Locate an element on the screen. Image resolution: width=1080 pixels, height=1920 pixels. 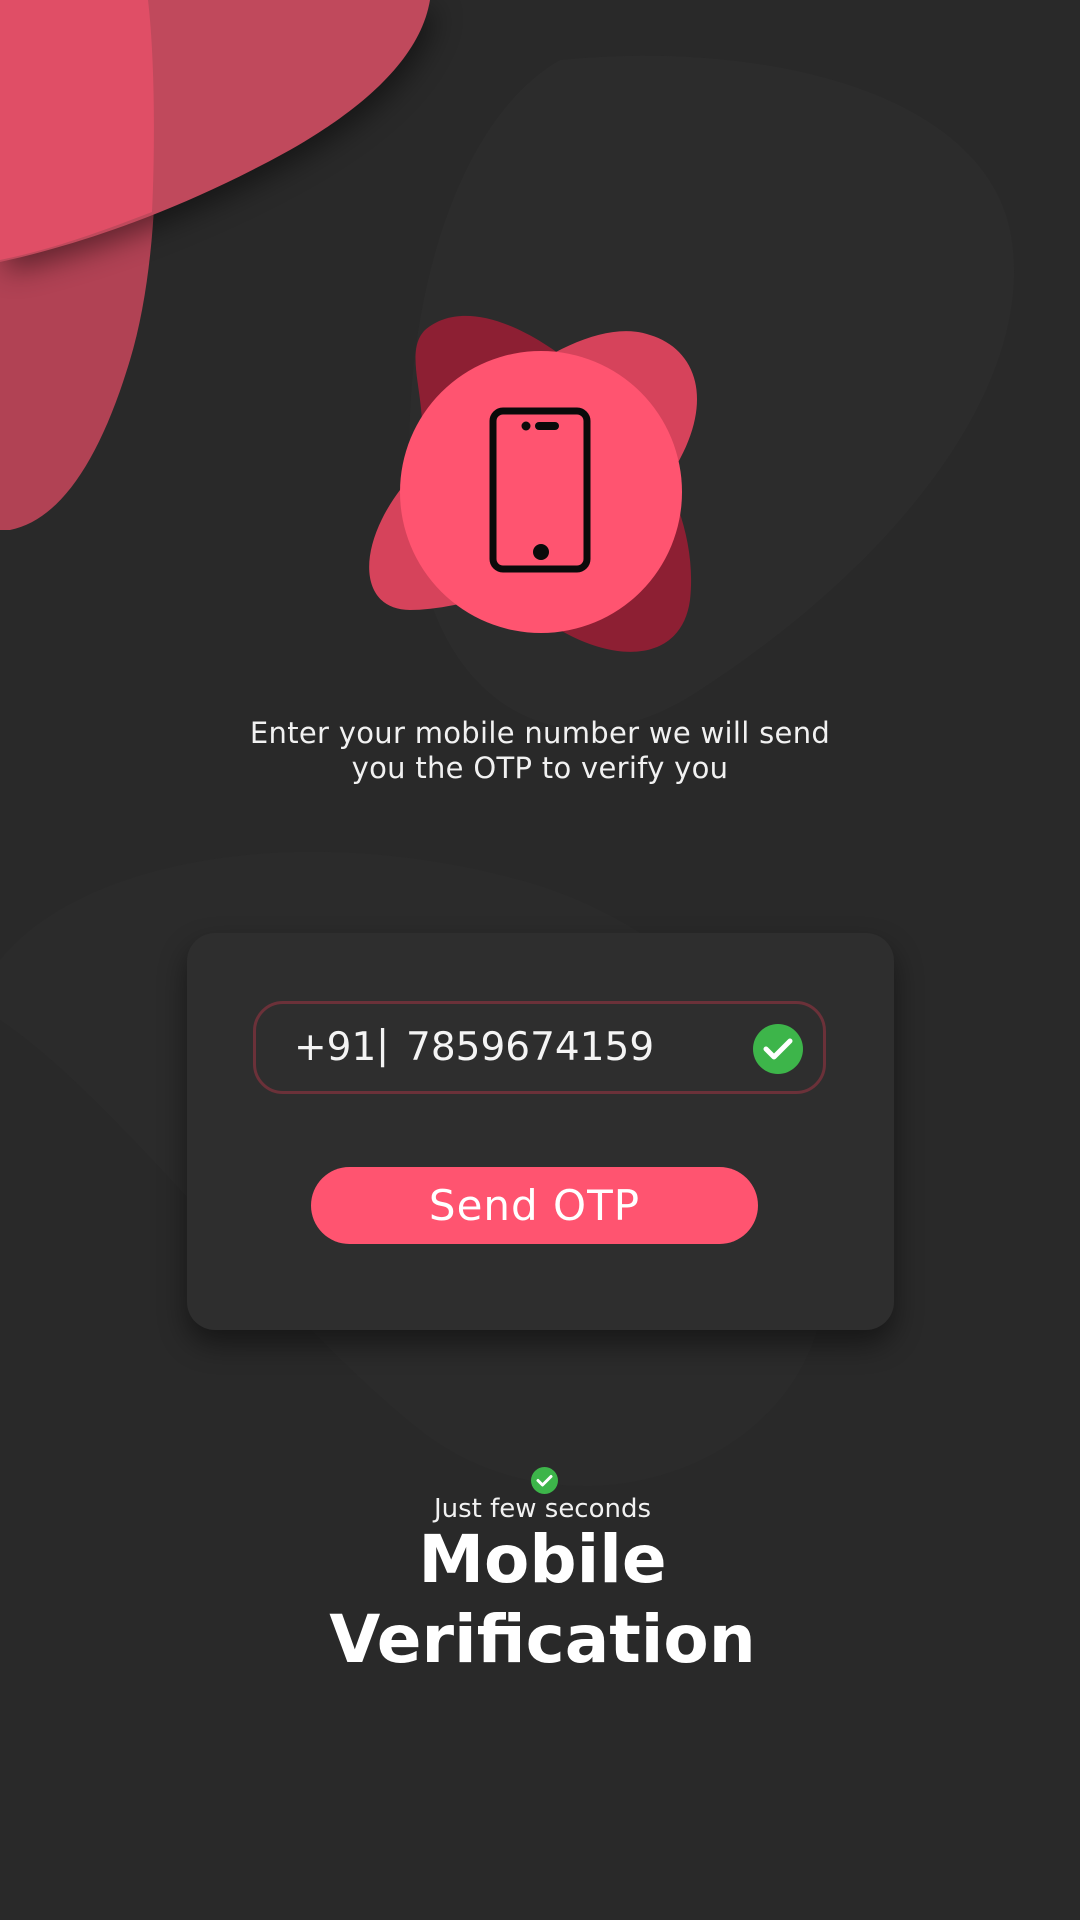
country-code: +91 is located at coordinates (335, 1047).